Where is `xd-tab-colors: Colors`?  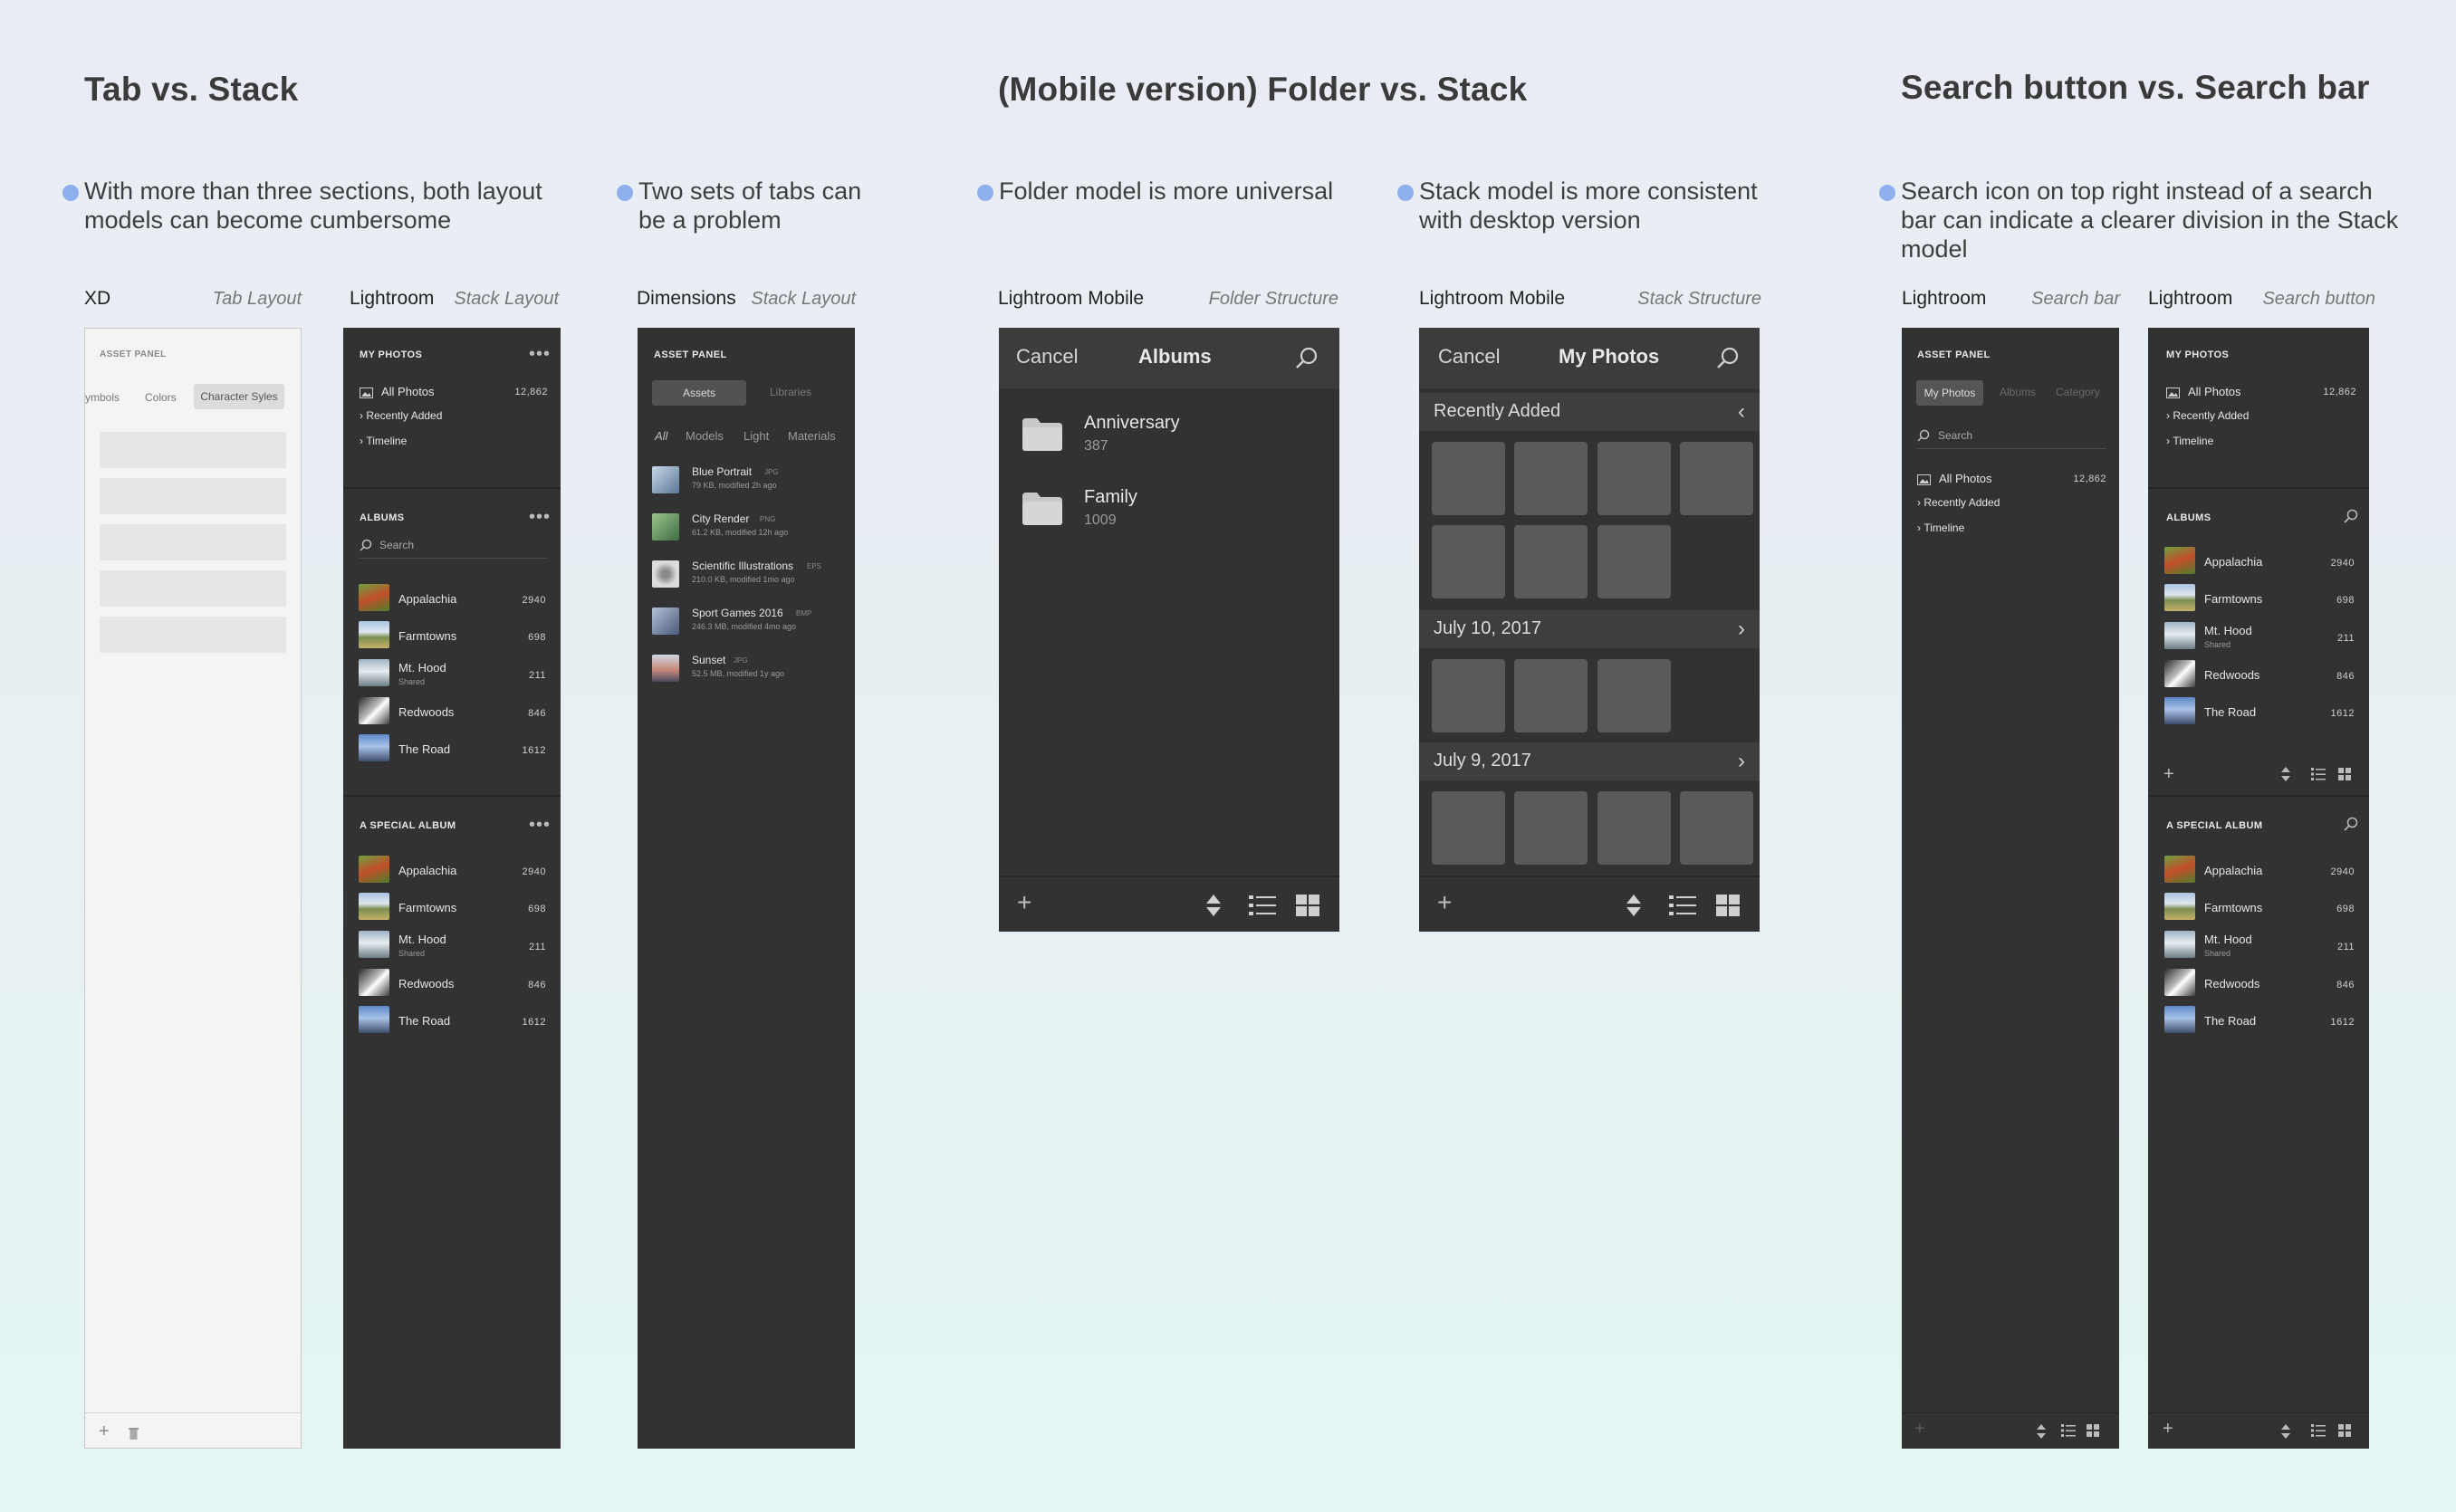
xd-tab-colors: Colors is located at coordinates (161, 397).